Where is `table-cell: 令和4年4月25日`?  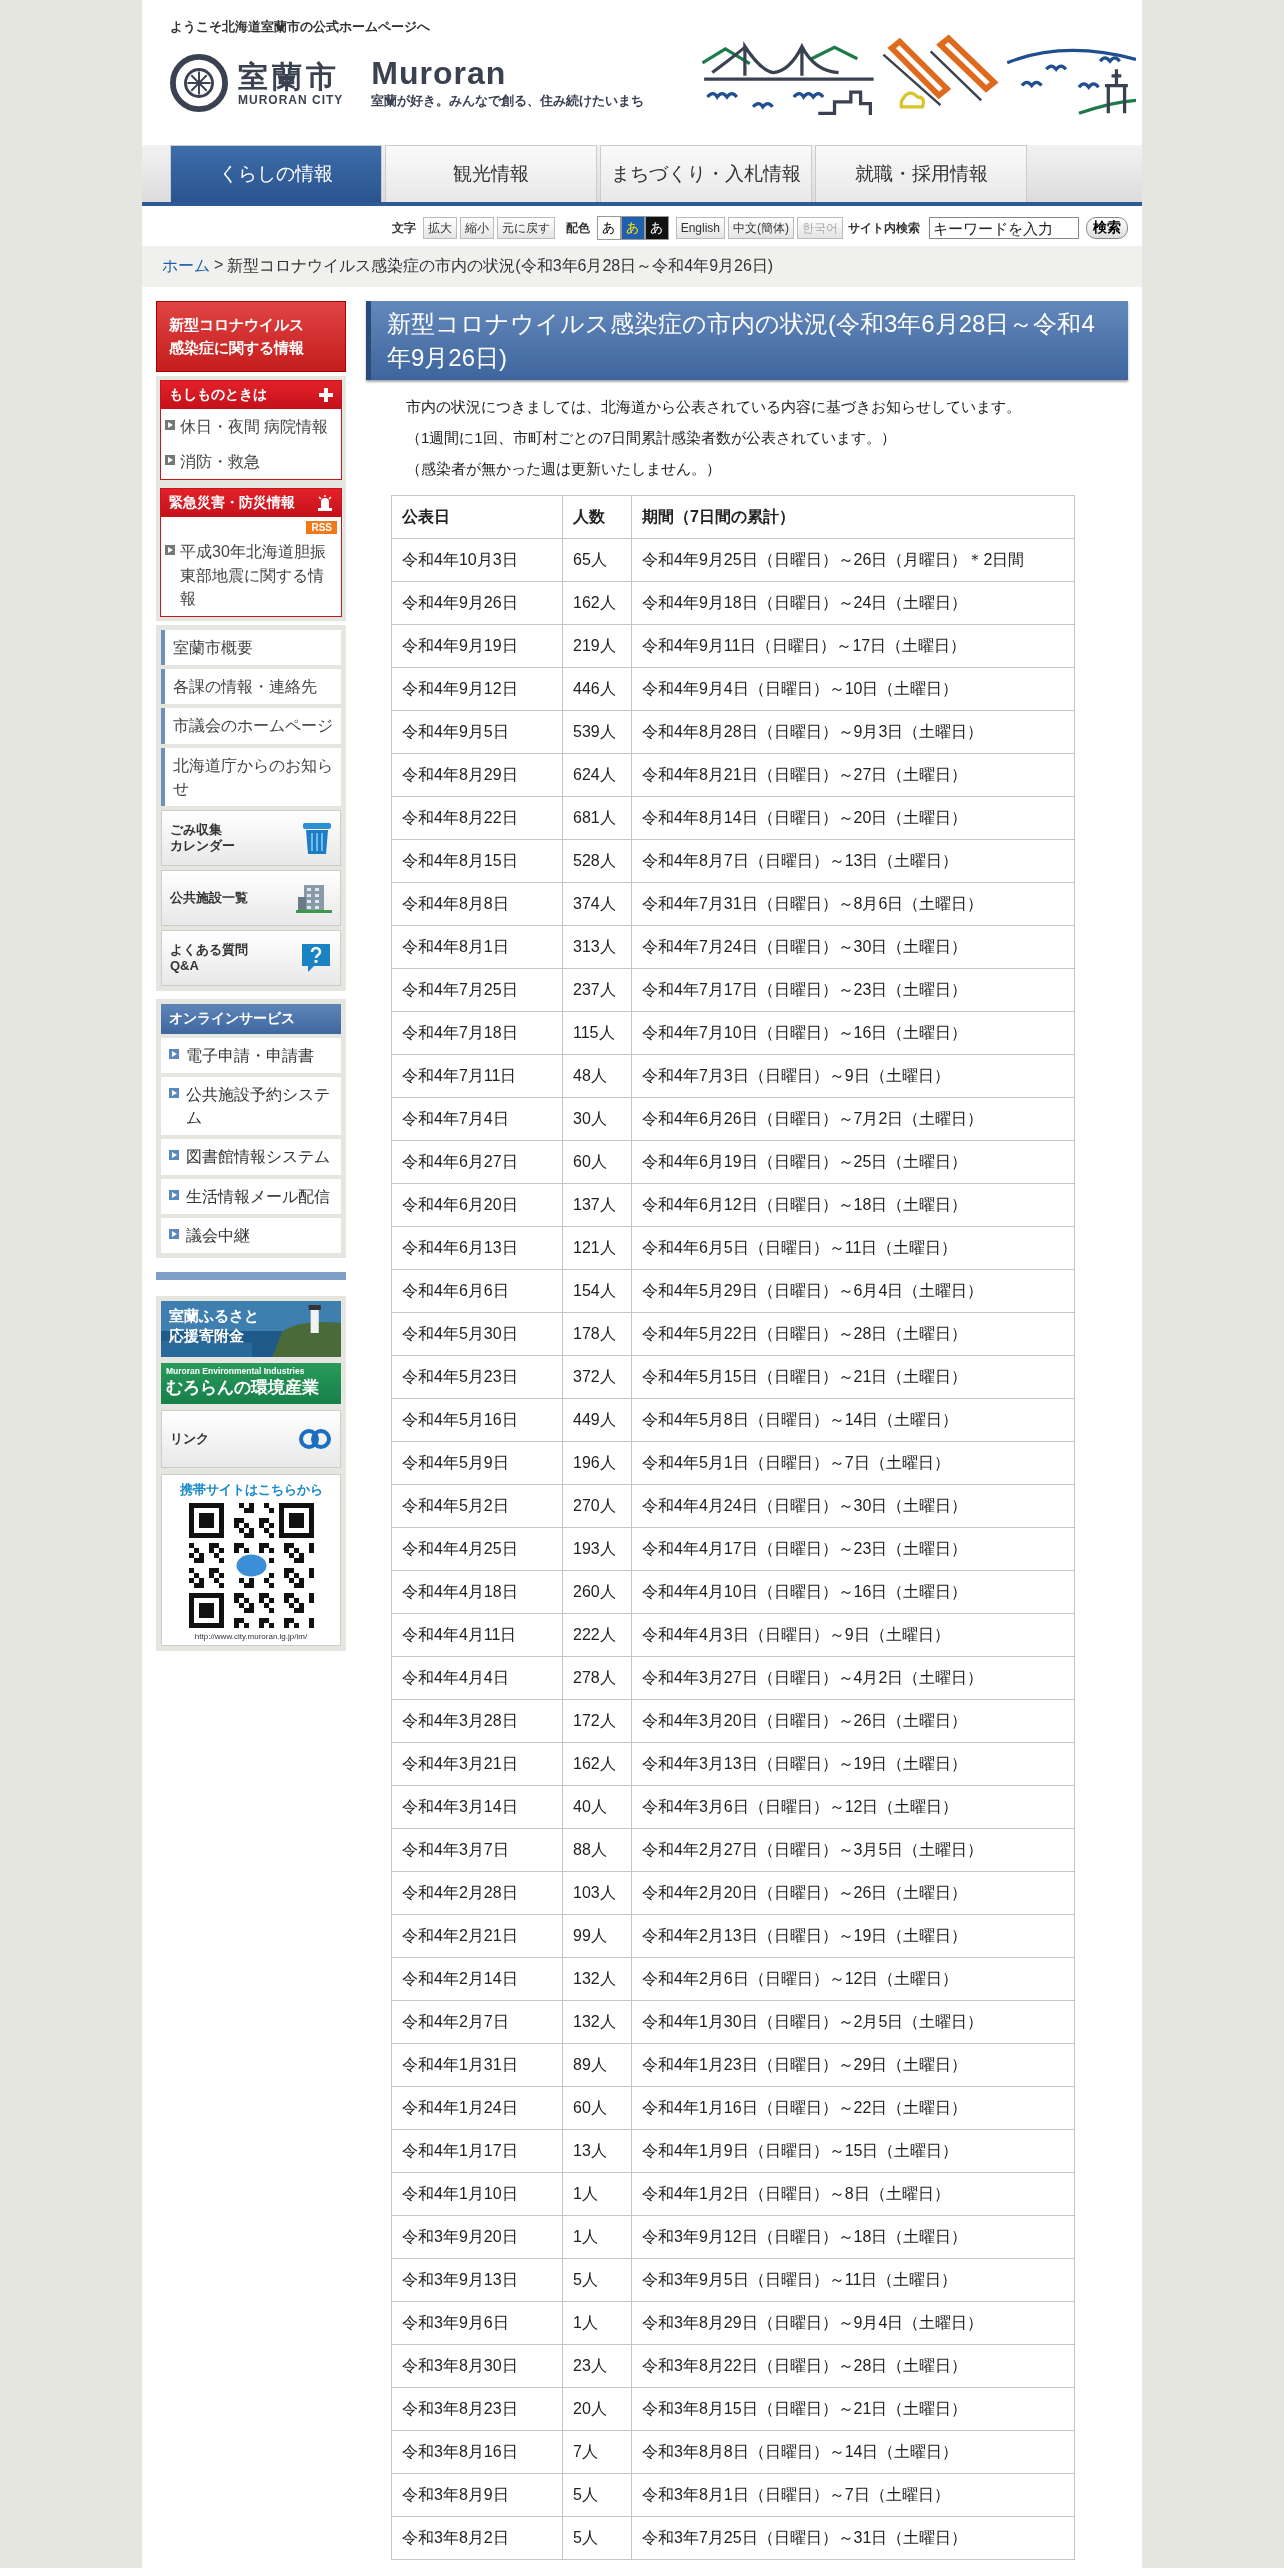 table-cell: 令和4年4月25日 is located at coordinates (477, 1549).